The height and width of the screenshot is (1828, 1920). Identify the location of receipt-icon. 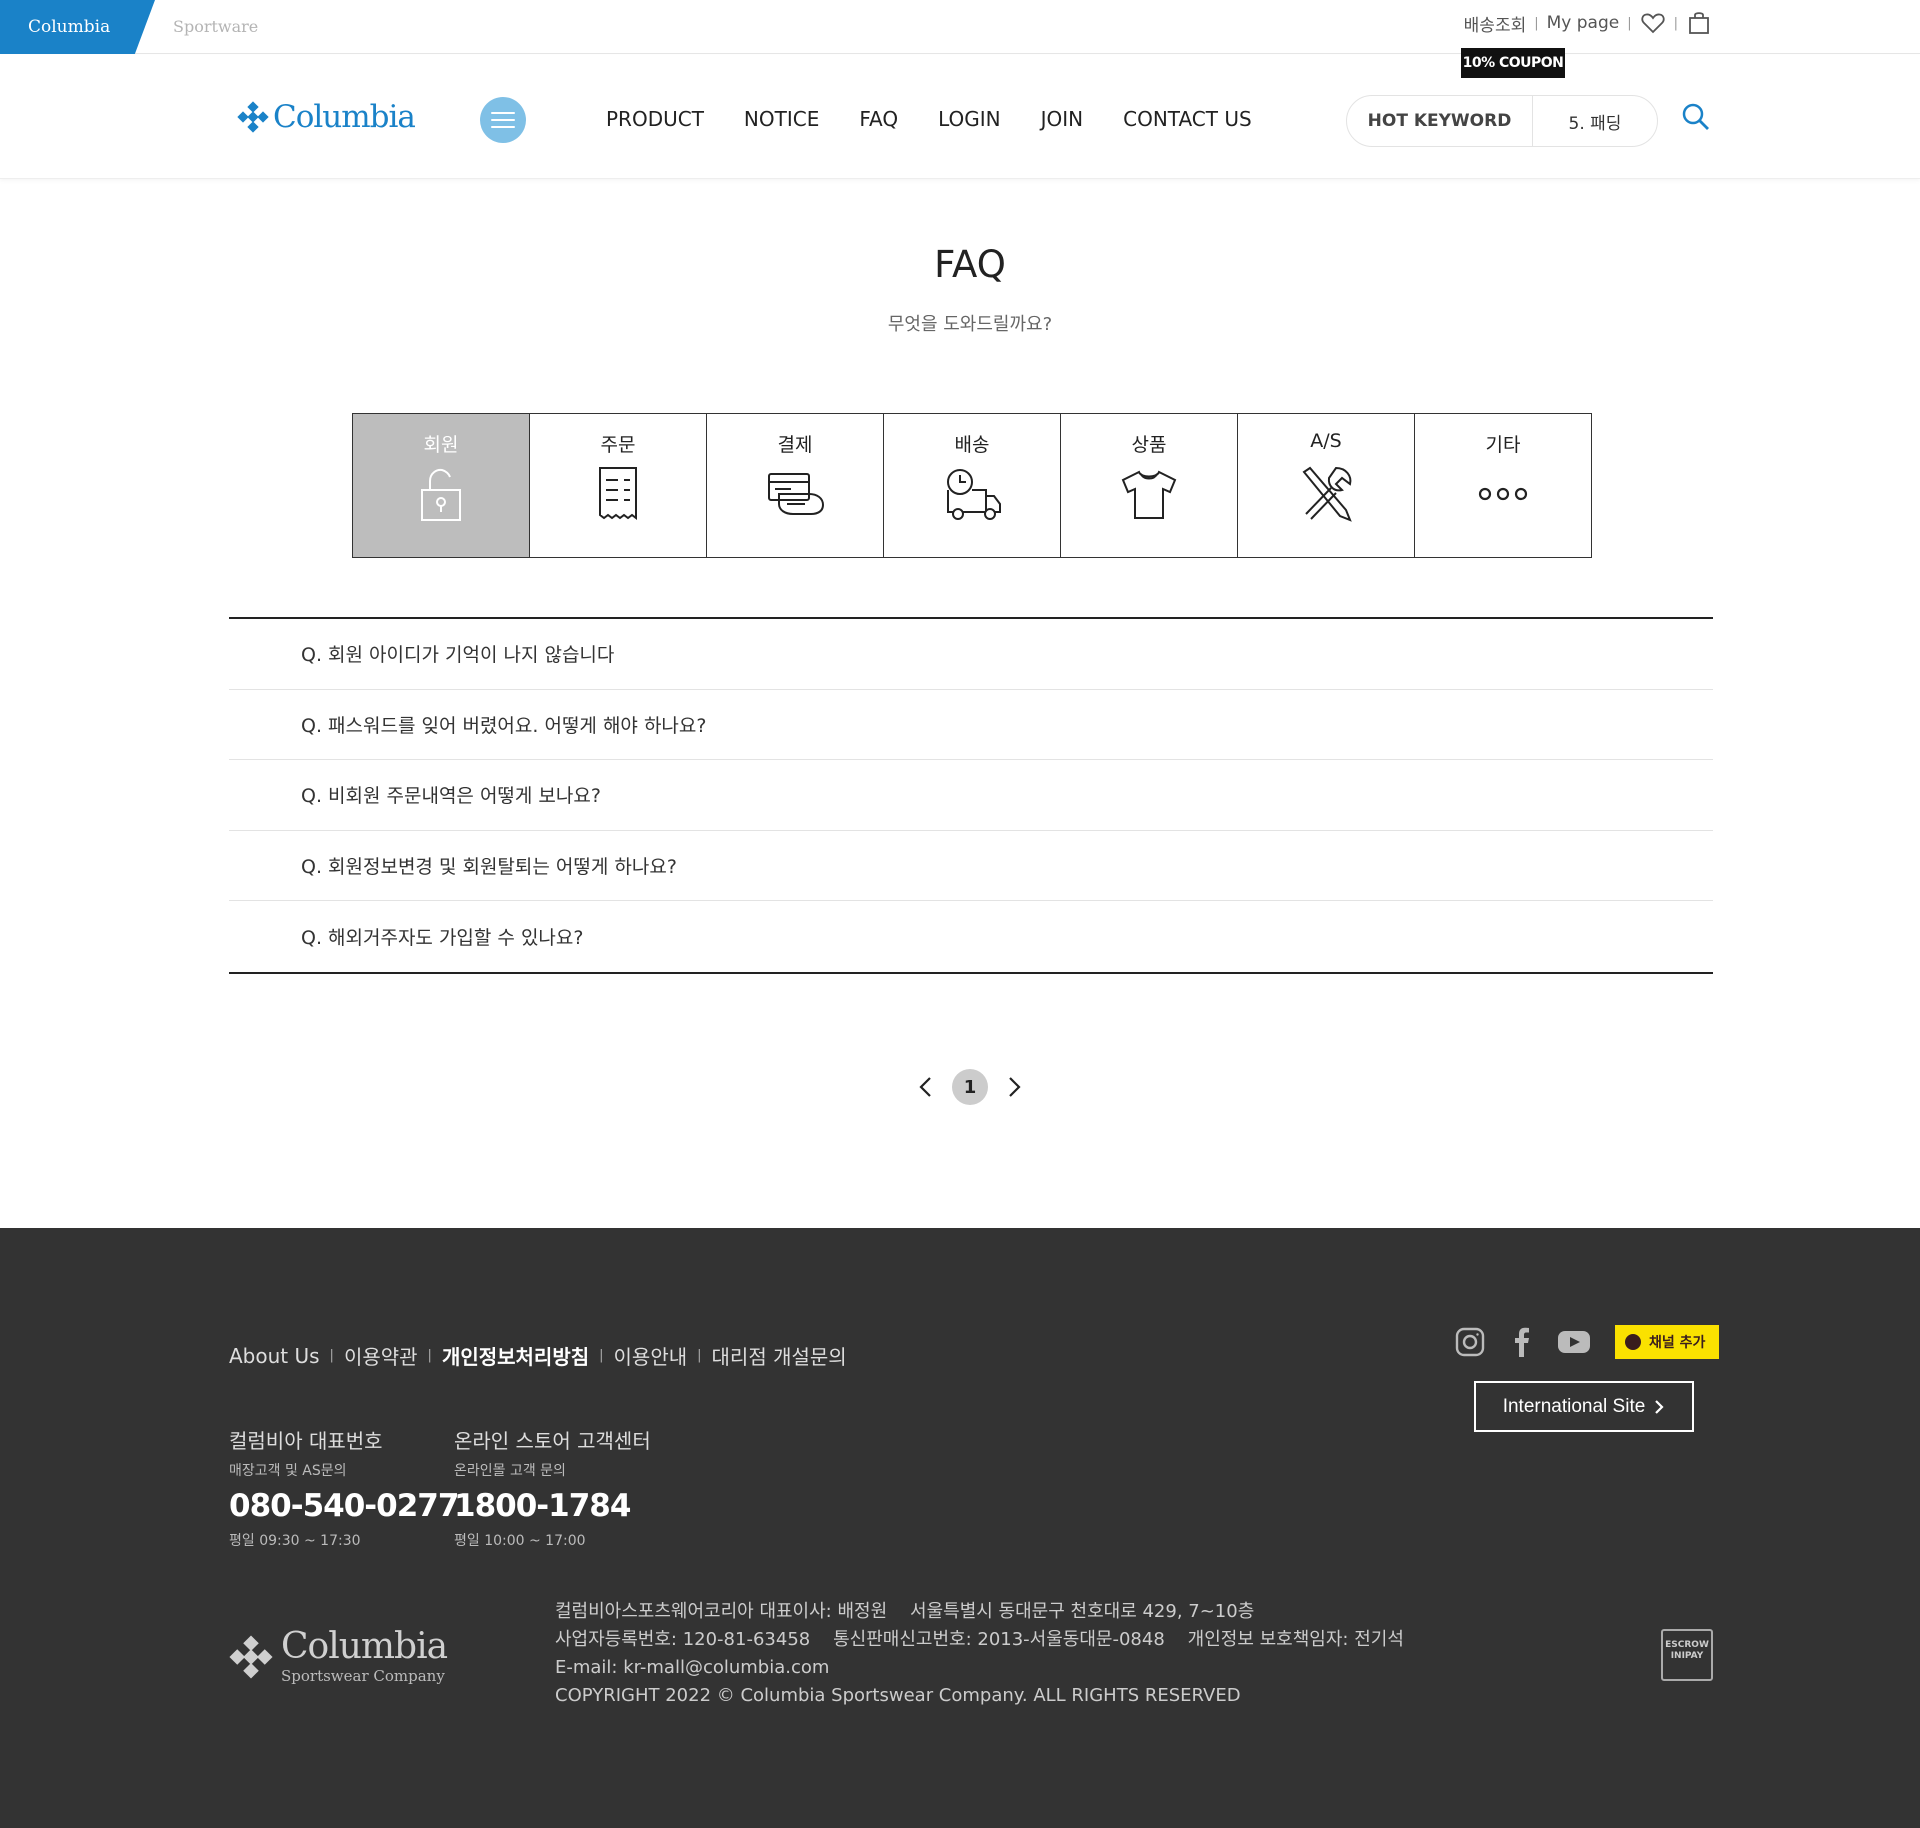
(618, 494).